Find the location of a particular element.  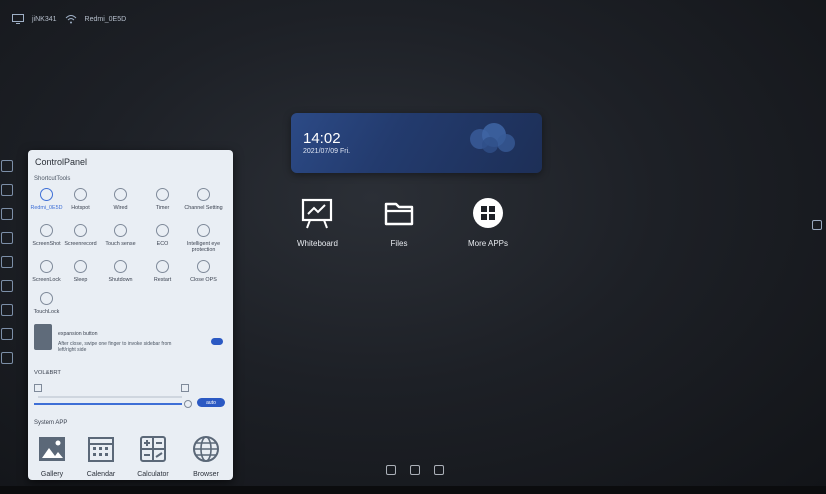

back-icon is located at coordinates (439, 470).